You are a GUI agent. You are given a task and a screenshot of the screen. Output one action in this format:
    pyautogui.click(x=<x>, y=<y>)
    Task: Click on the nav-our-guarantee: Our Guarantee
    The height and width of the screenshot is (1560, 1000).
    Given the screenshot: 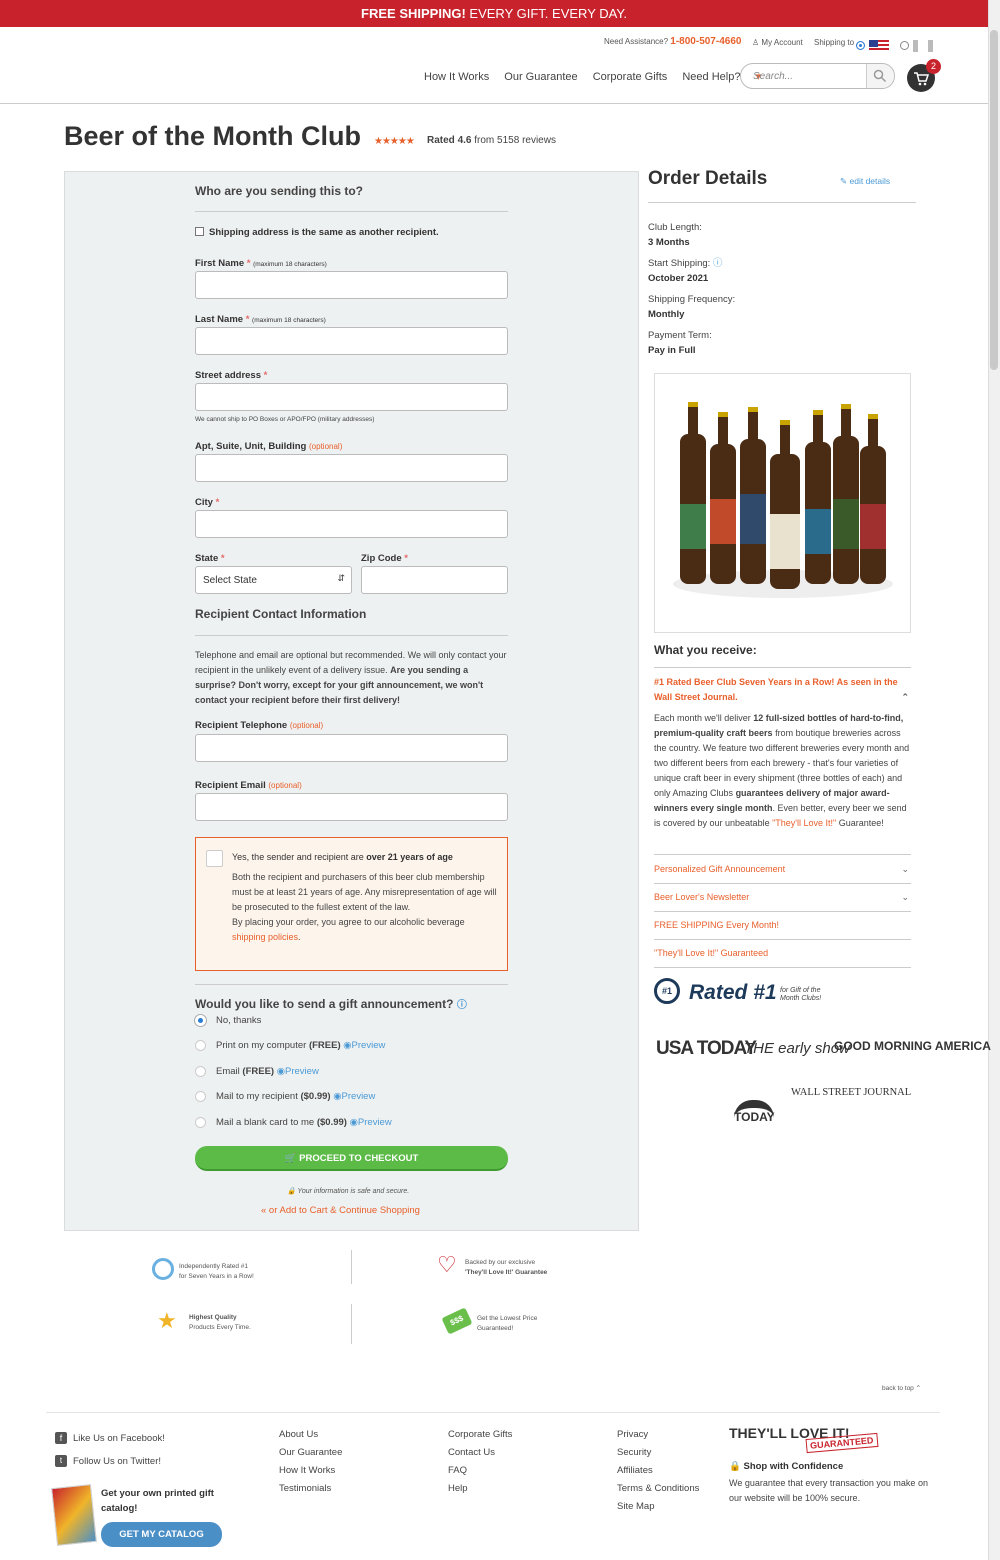 What is the action you would take?
    pyautogui.click(x=540, y=77)
    